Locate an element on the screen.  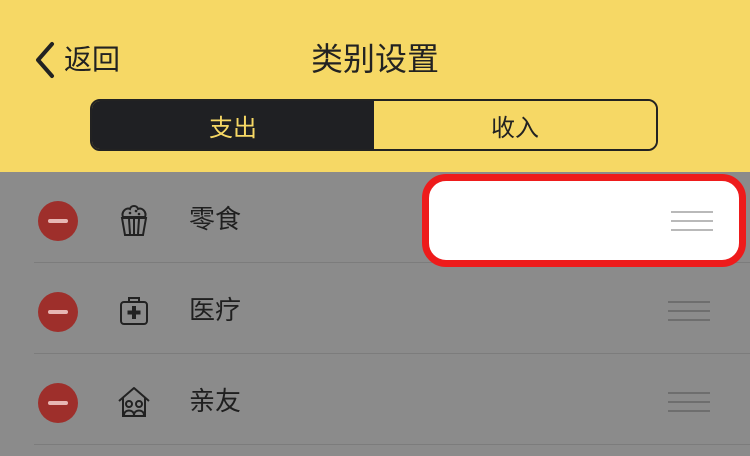
category-label: 亲友 is located at coordinates (215, 402).